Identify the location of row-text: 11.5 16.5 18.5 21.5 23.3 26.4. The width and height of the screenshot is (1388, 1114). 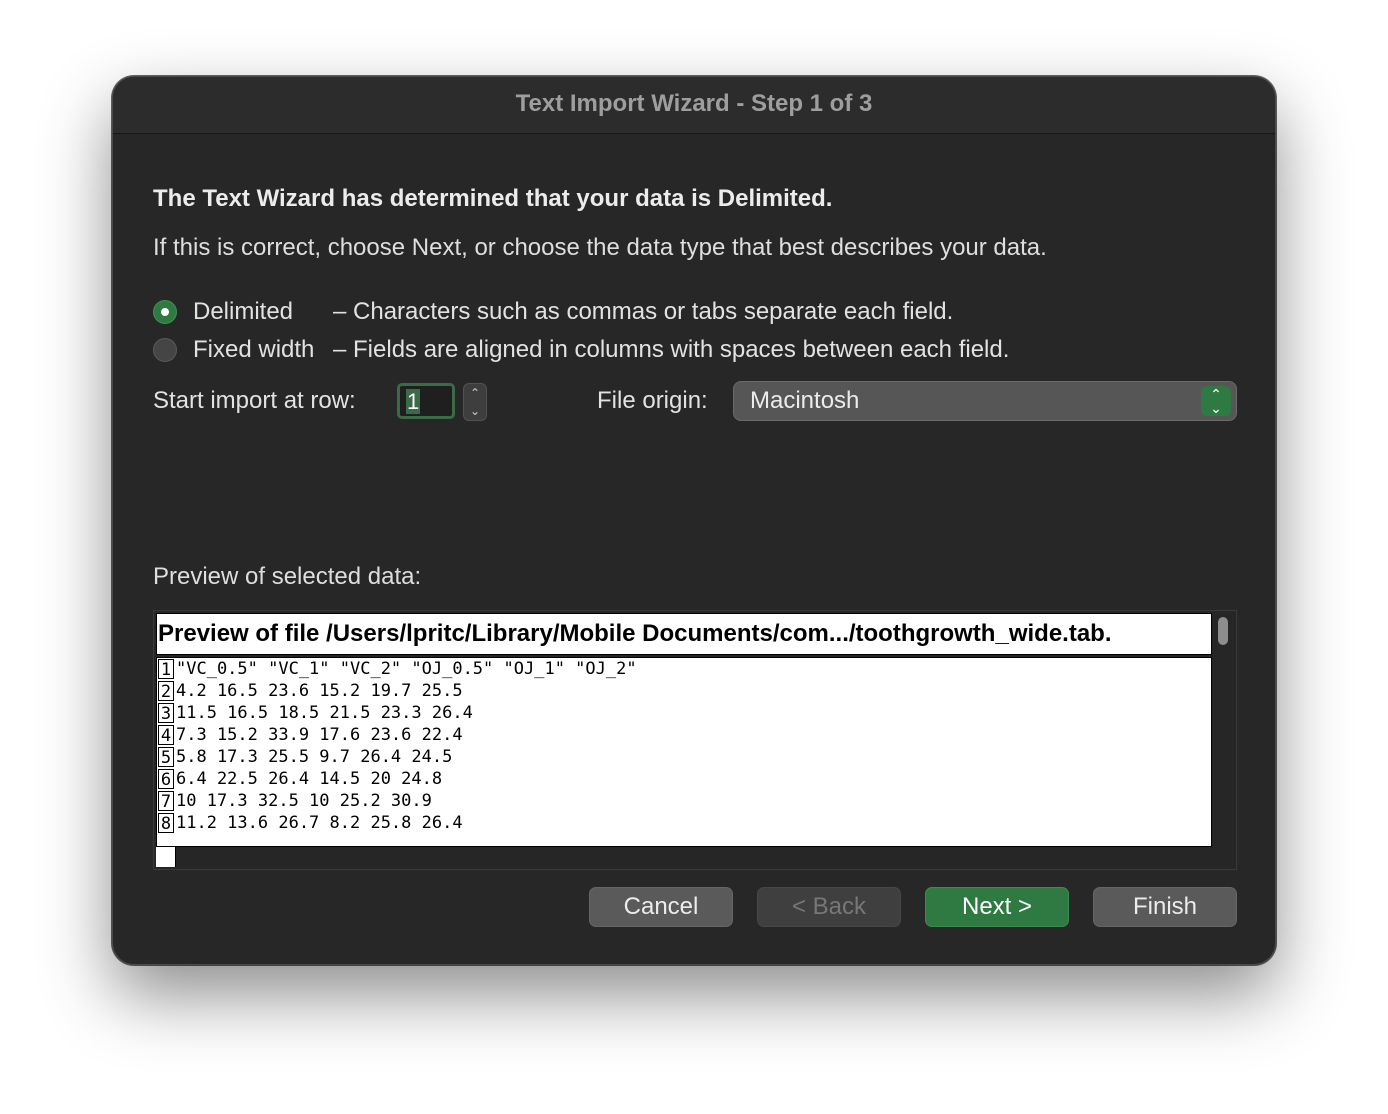
(324, 713).